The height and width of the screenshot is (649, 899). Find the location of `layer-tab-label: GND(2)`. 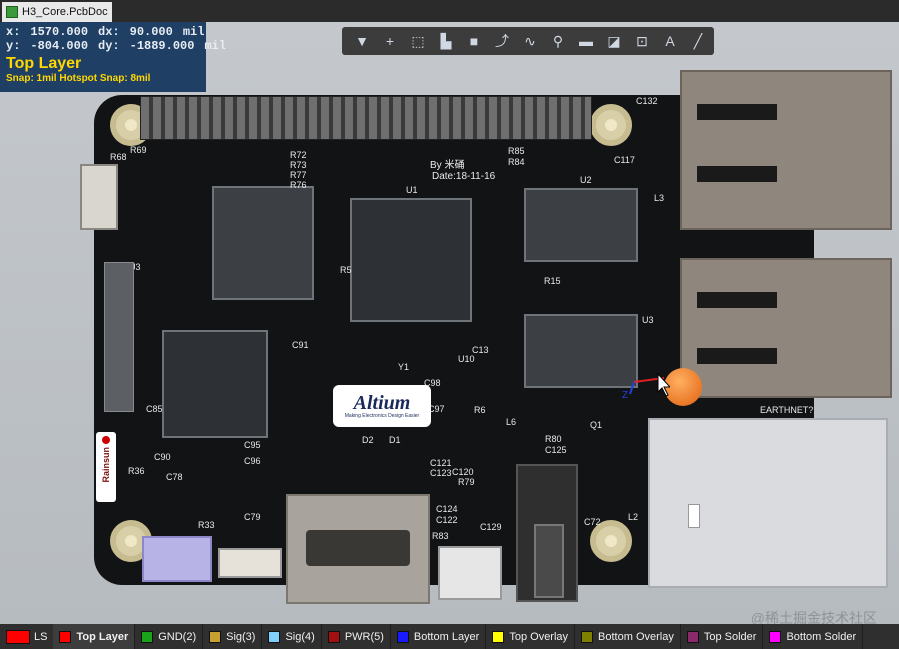

layer-tab-label: GND(2) is located at coordinates (177, 636).